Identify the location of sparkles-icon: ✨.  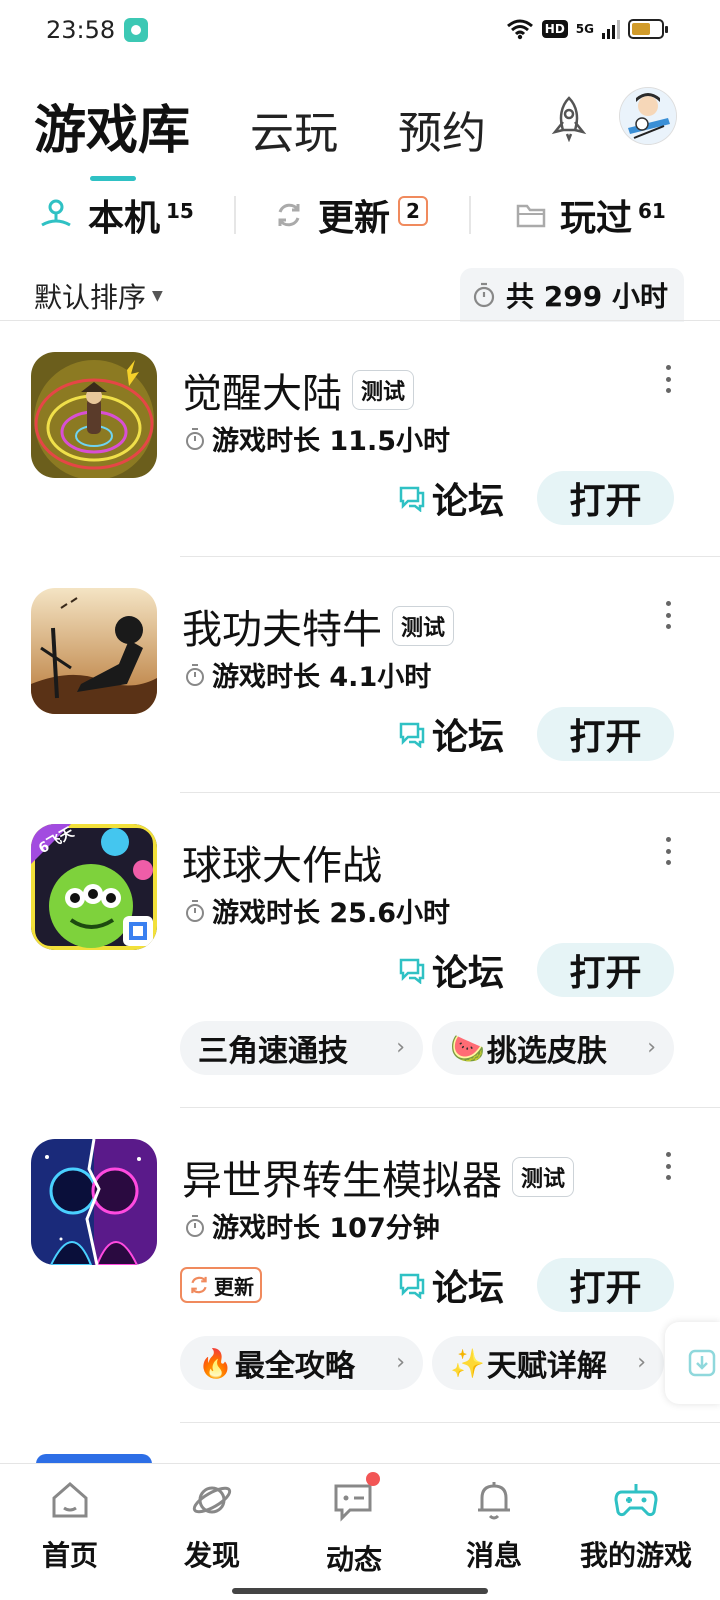
(467, 1363).